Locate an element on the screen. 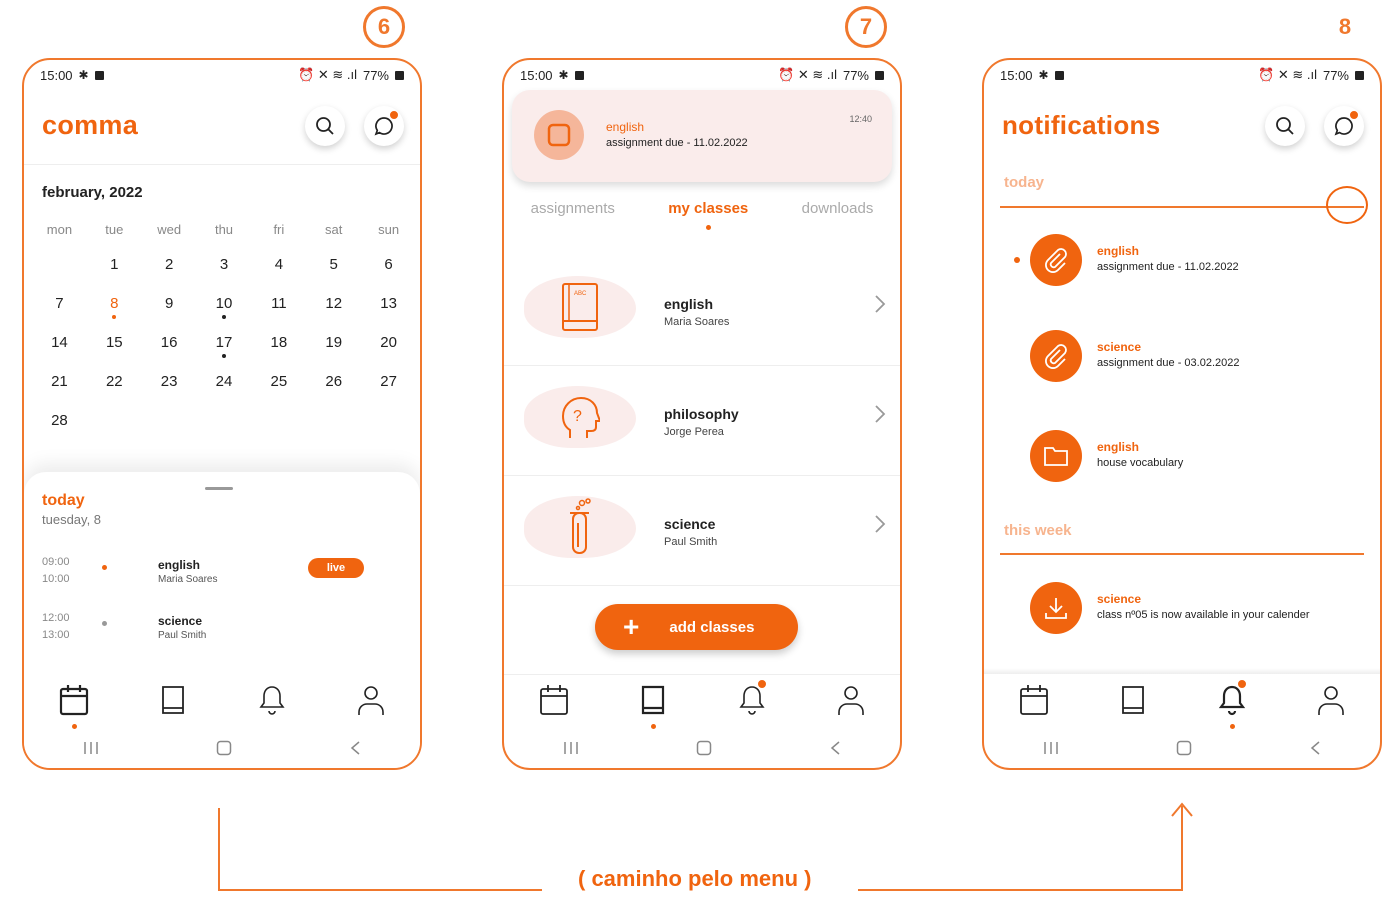 Image resolution: width=1397 pixels, height=899 pixels. bell-icon is located at coordinates (271, 700).